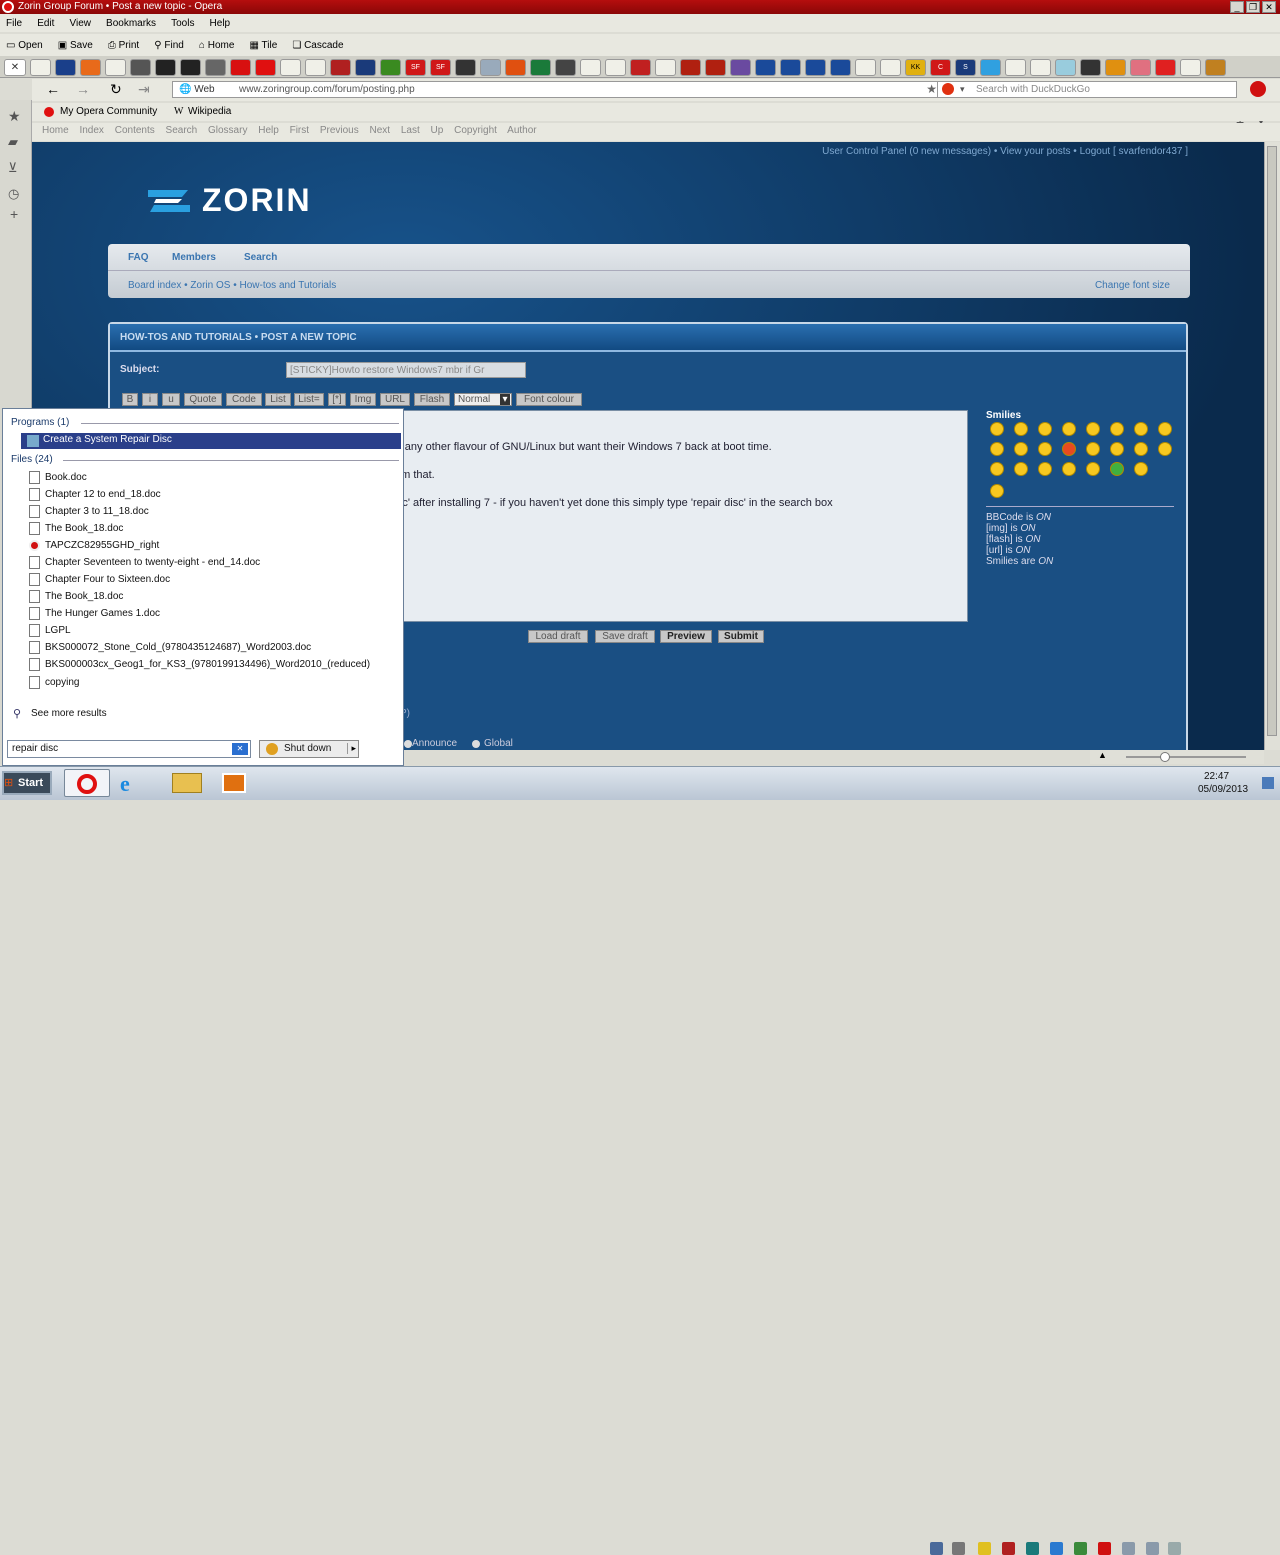 This screenshot has height=1555, width=1280. I want to click on taskbar-opera-button, so click(87, 783).